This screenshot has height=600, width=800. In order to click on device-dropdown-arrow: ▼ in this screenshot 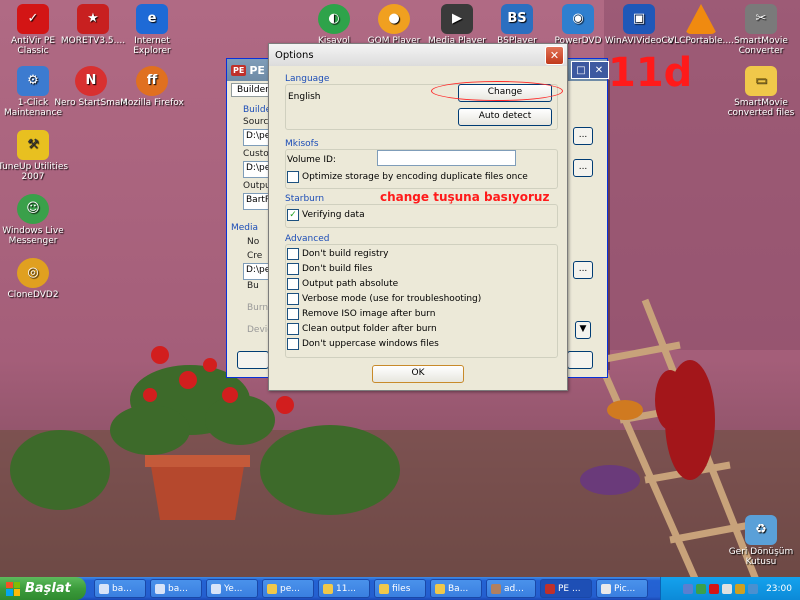, I will do `click(583, 330)`.